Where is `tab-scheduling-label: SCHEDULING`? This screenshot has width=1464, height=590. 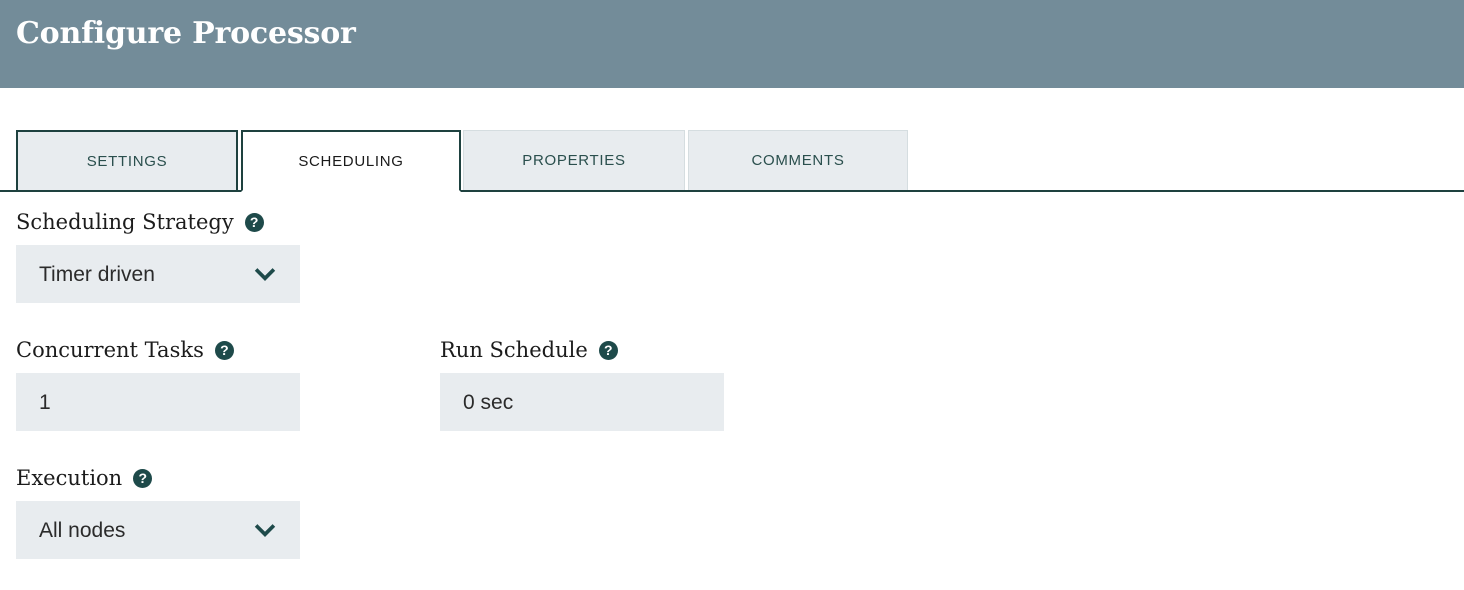
tab-scheduling-label: SCHEDULING is located at coordinates (351, 161).